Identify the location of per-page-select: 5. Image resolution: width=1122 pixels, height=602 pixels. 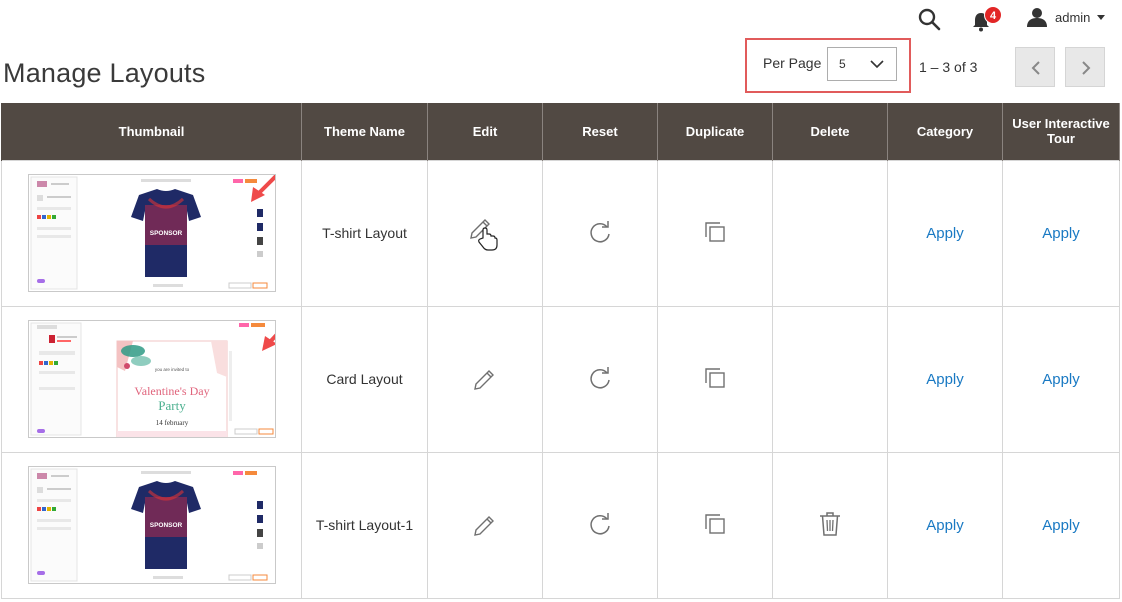
(862, 64).